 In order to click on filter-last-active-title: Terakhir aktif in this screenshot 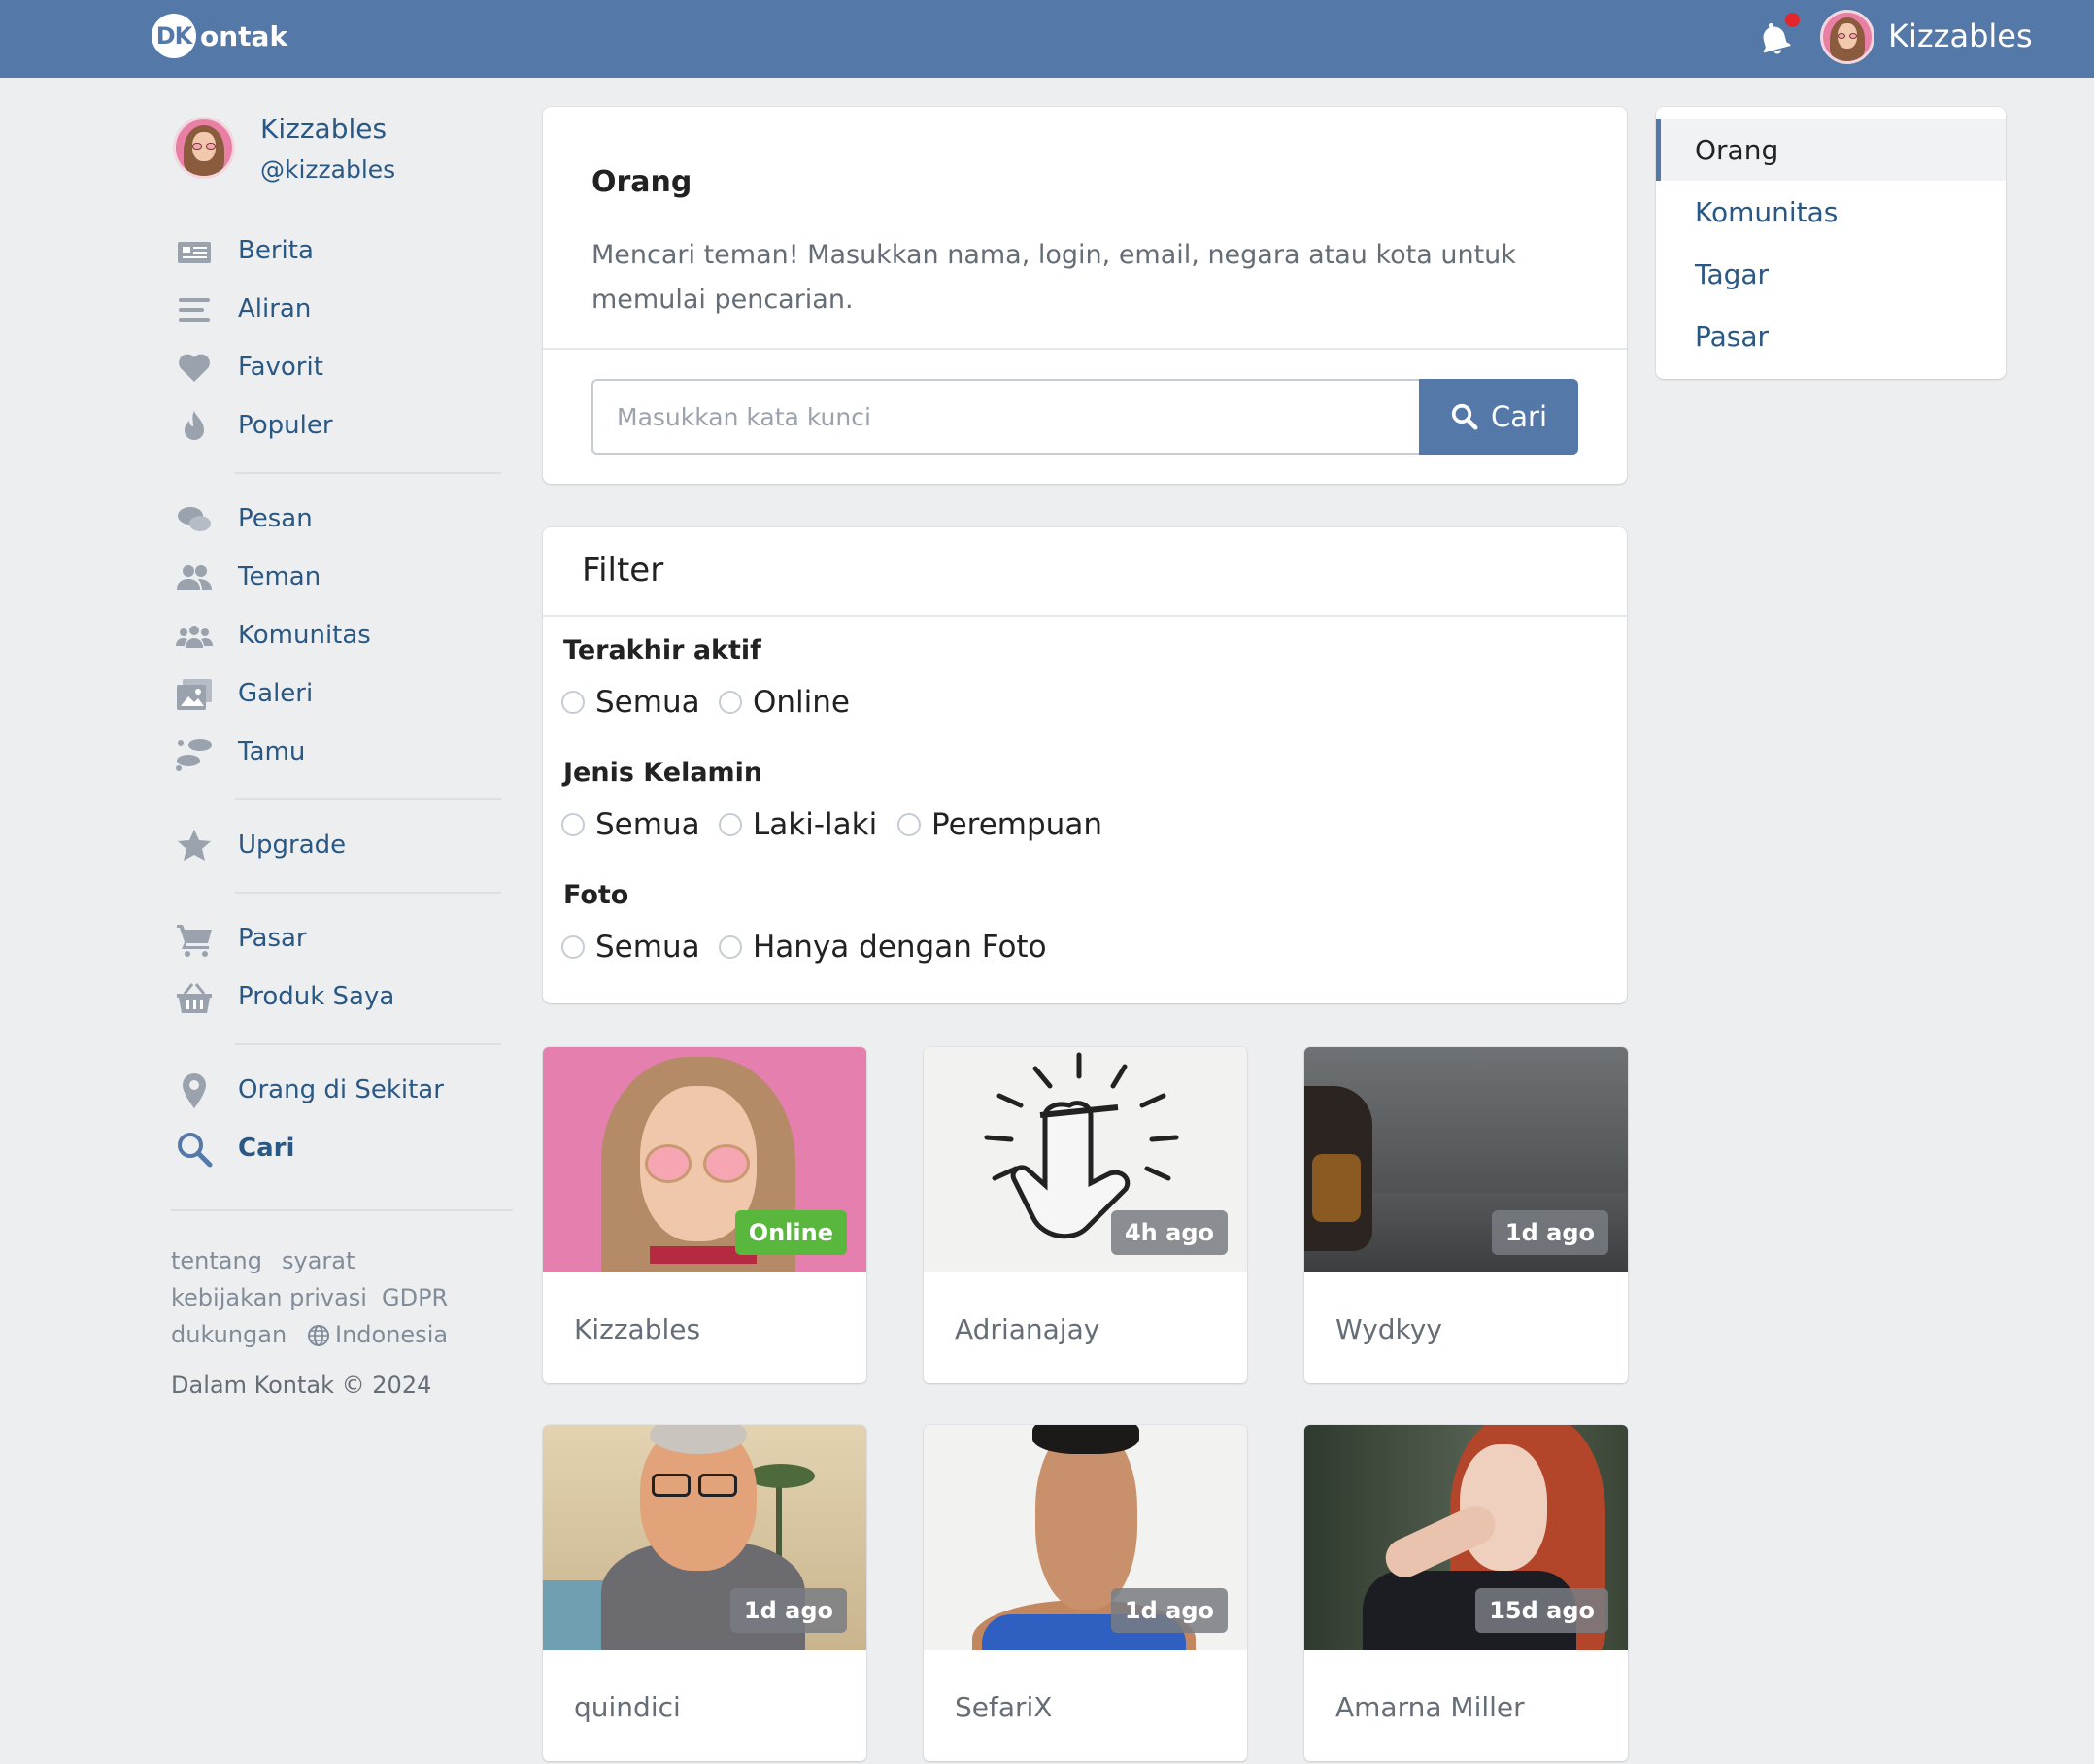, I will do `click(662, 650)`.